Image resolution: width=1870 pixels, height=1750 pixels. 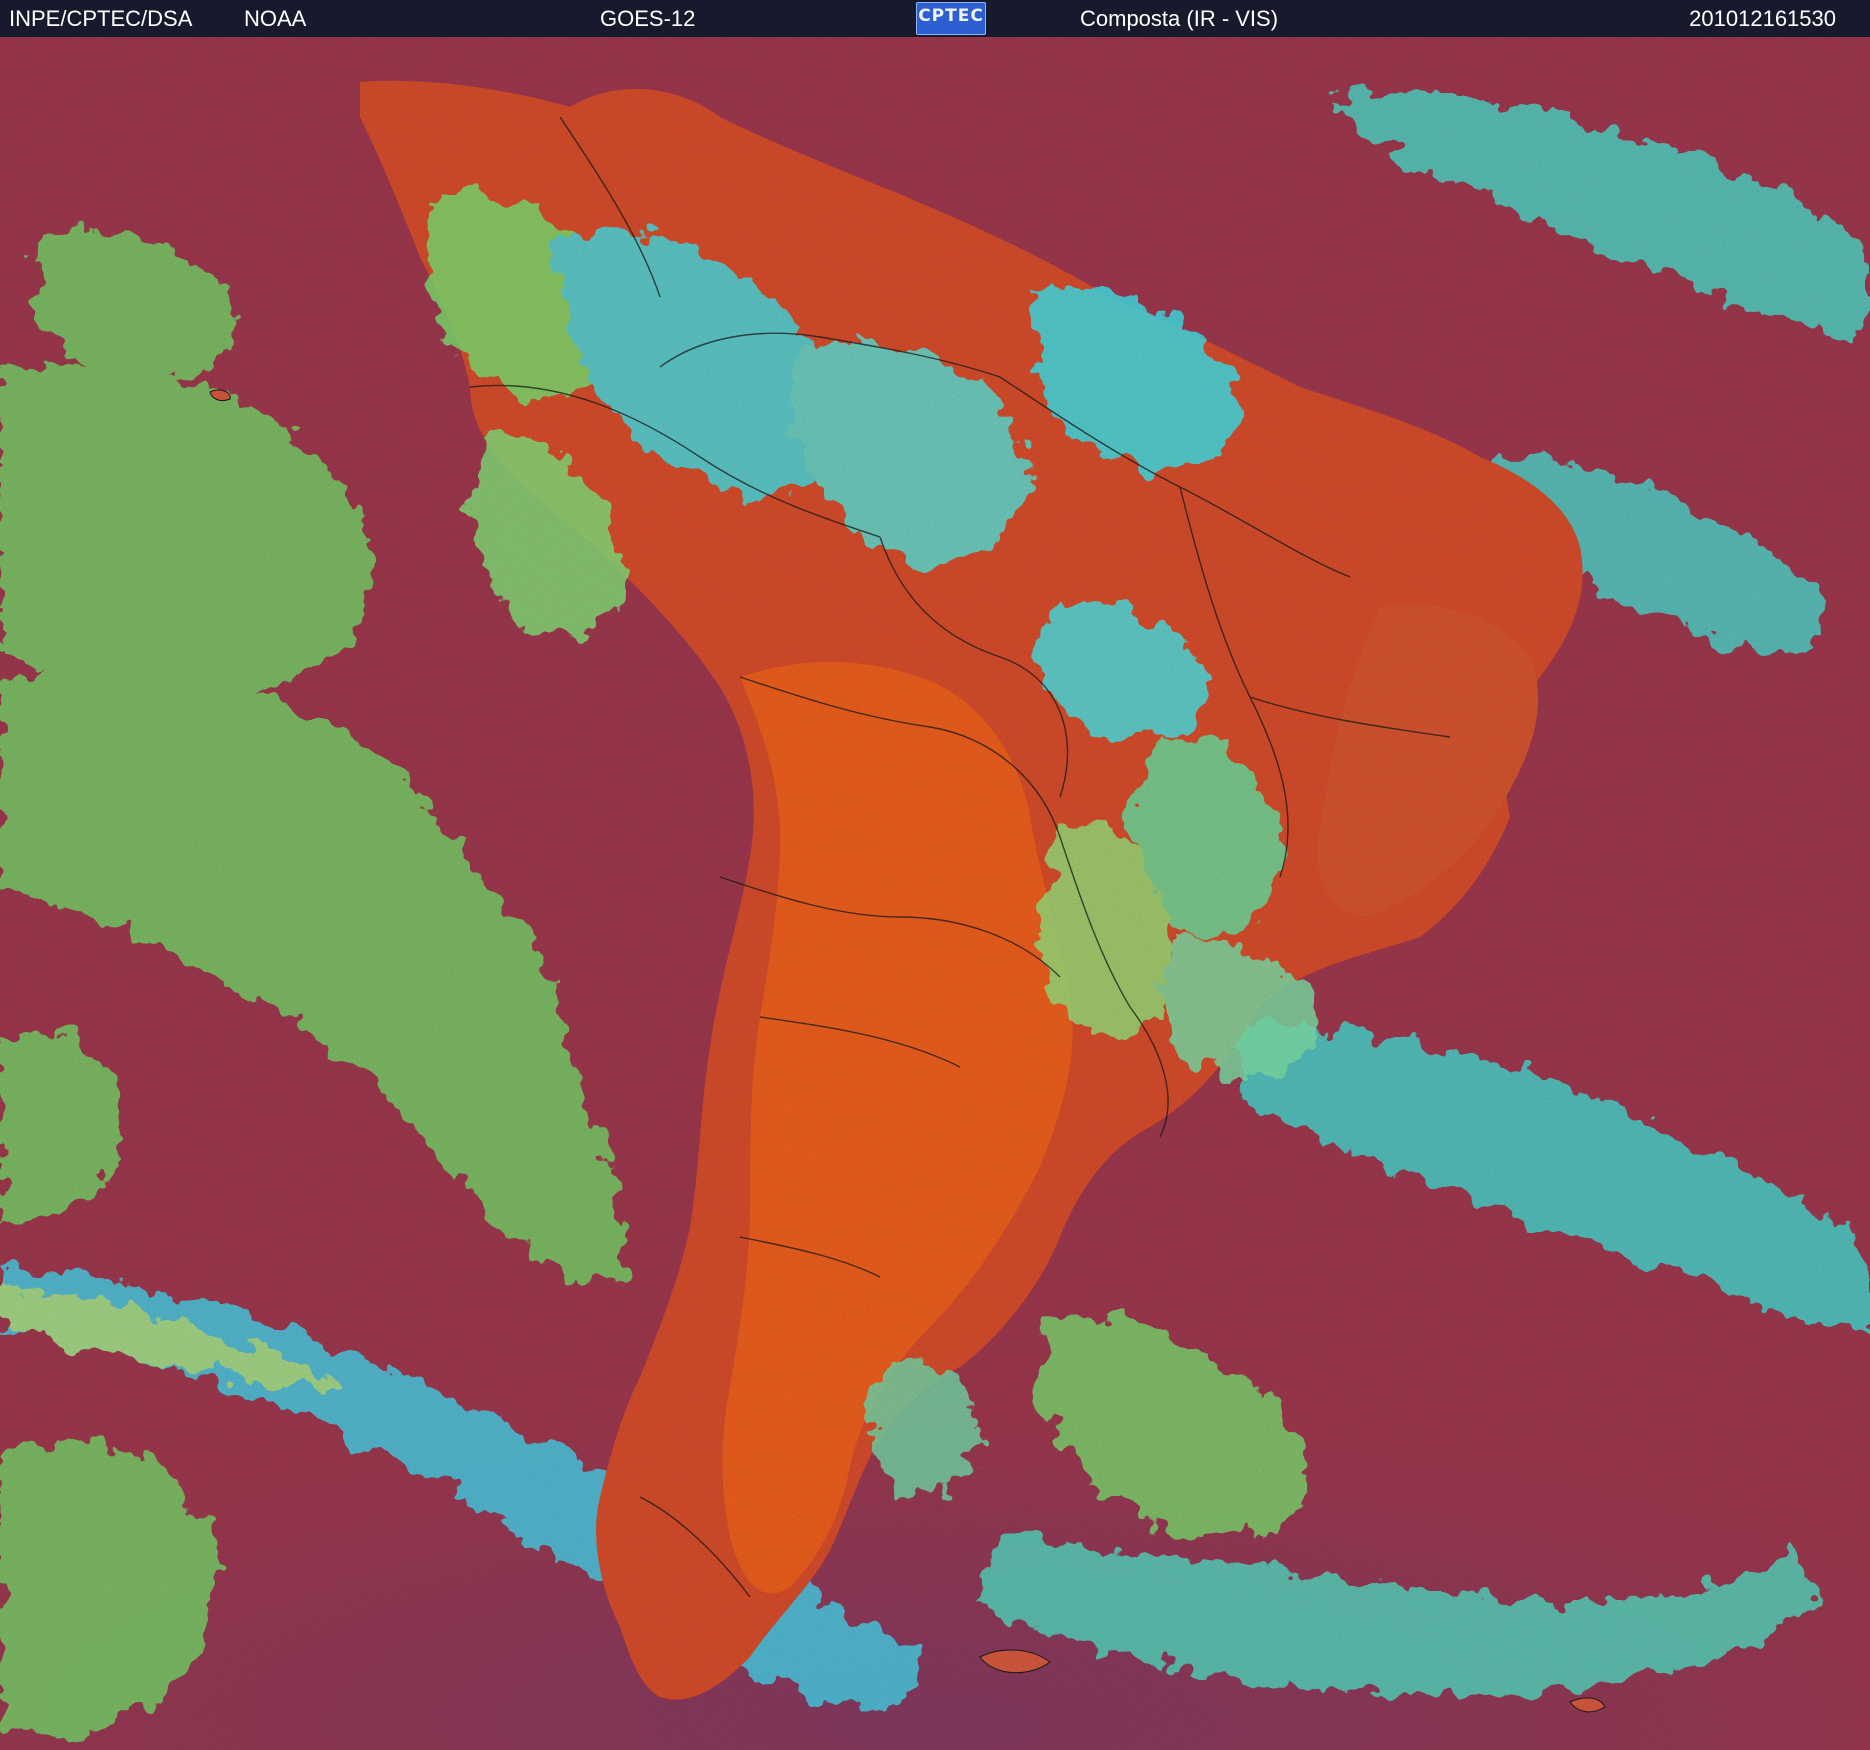 I want to click on header-organization: INPE/CPTEC/DSA, so click(x=101, y=18).